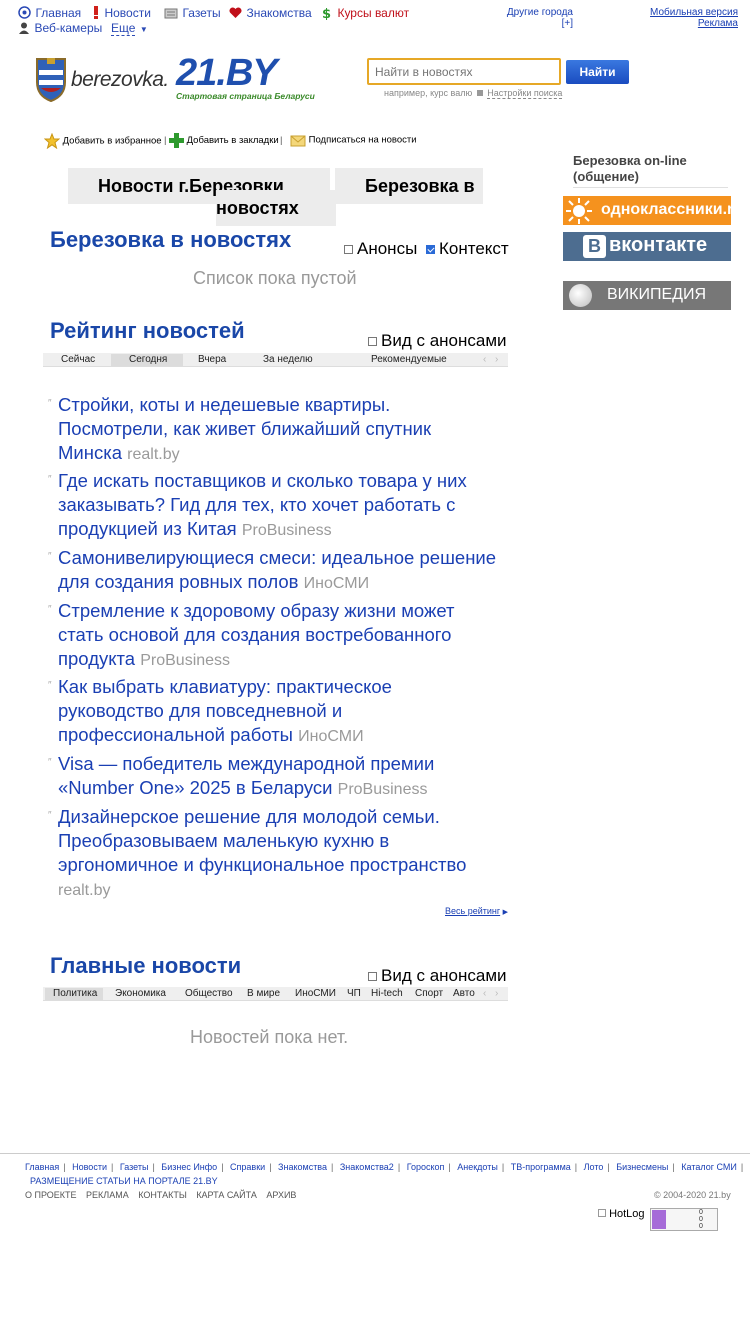  I want to click on top-right-links: Мобильная версия Реклама, so click(689, 18).